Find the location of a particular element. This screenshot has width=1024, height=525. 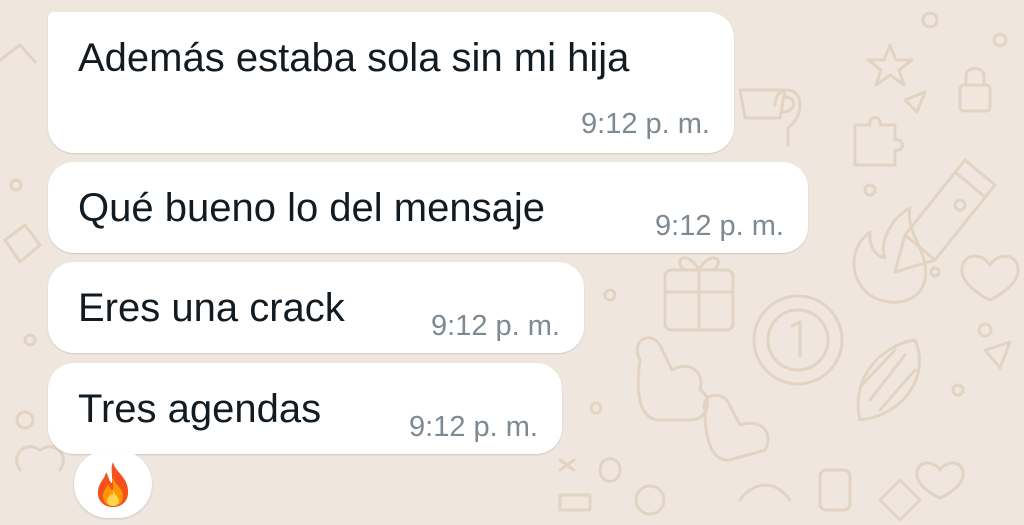

fire-emoji-icon is located at coordinates (113, 484).